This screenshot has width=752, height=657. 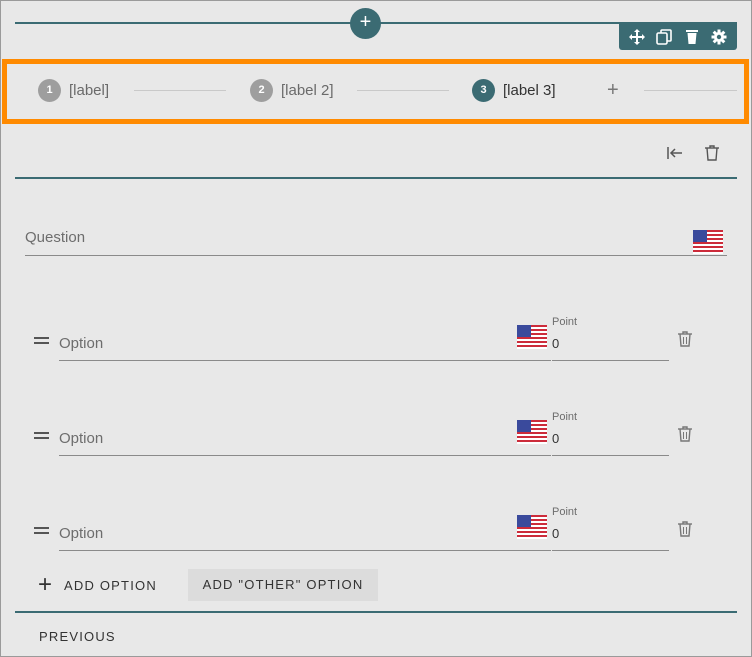 What do you see at coordinates (55, 237) in the screenshot?
I see `question-placeholder: Question` at bounding box center [55, 237].